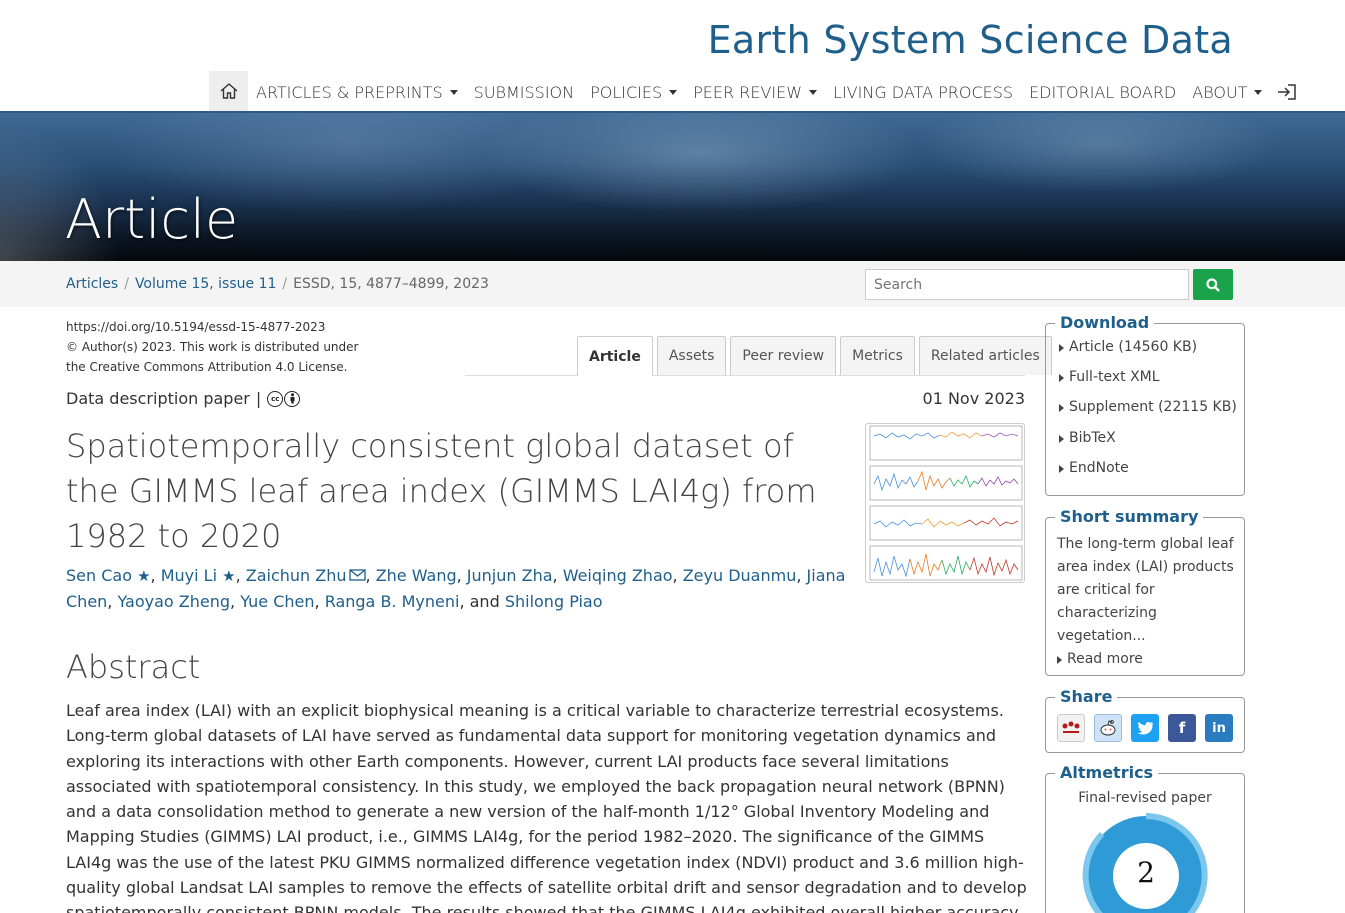 Image resolution: width=1345 pixels, height=913 pixels. Describe the element at coordinates (1105, 659) in the screenshot. I see `read-more-label: Read more` at that location.